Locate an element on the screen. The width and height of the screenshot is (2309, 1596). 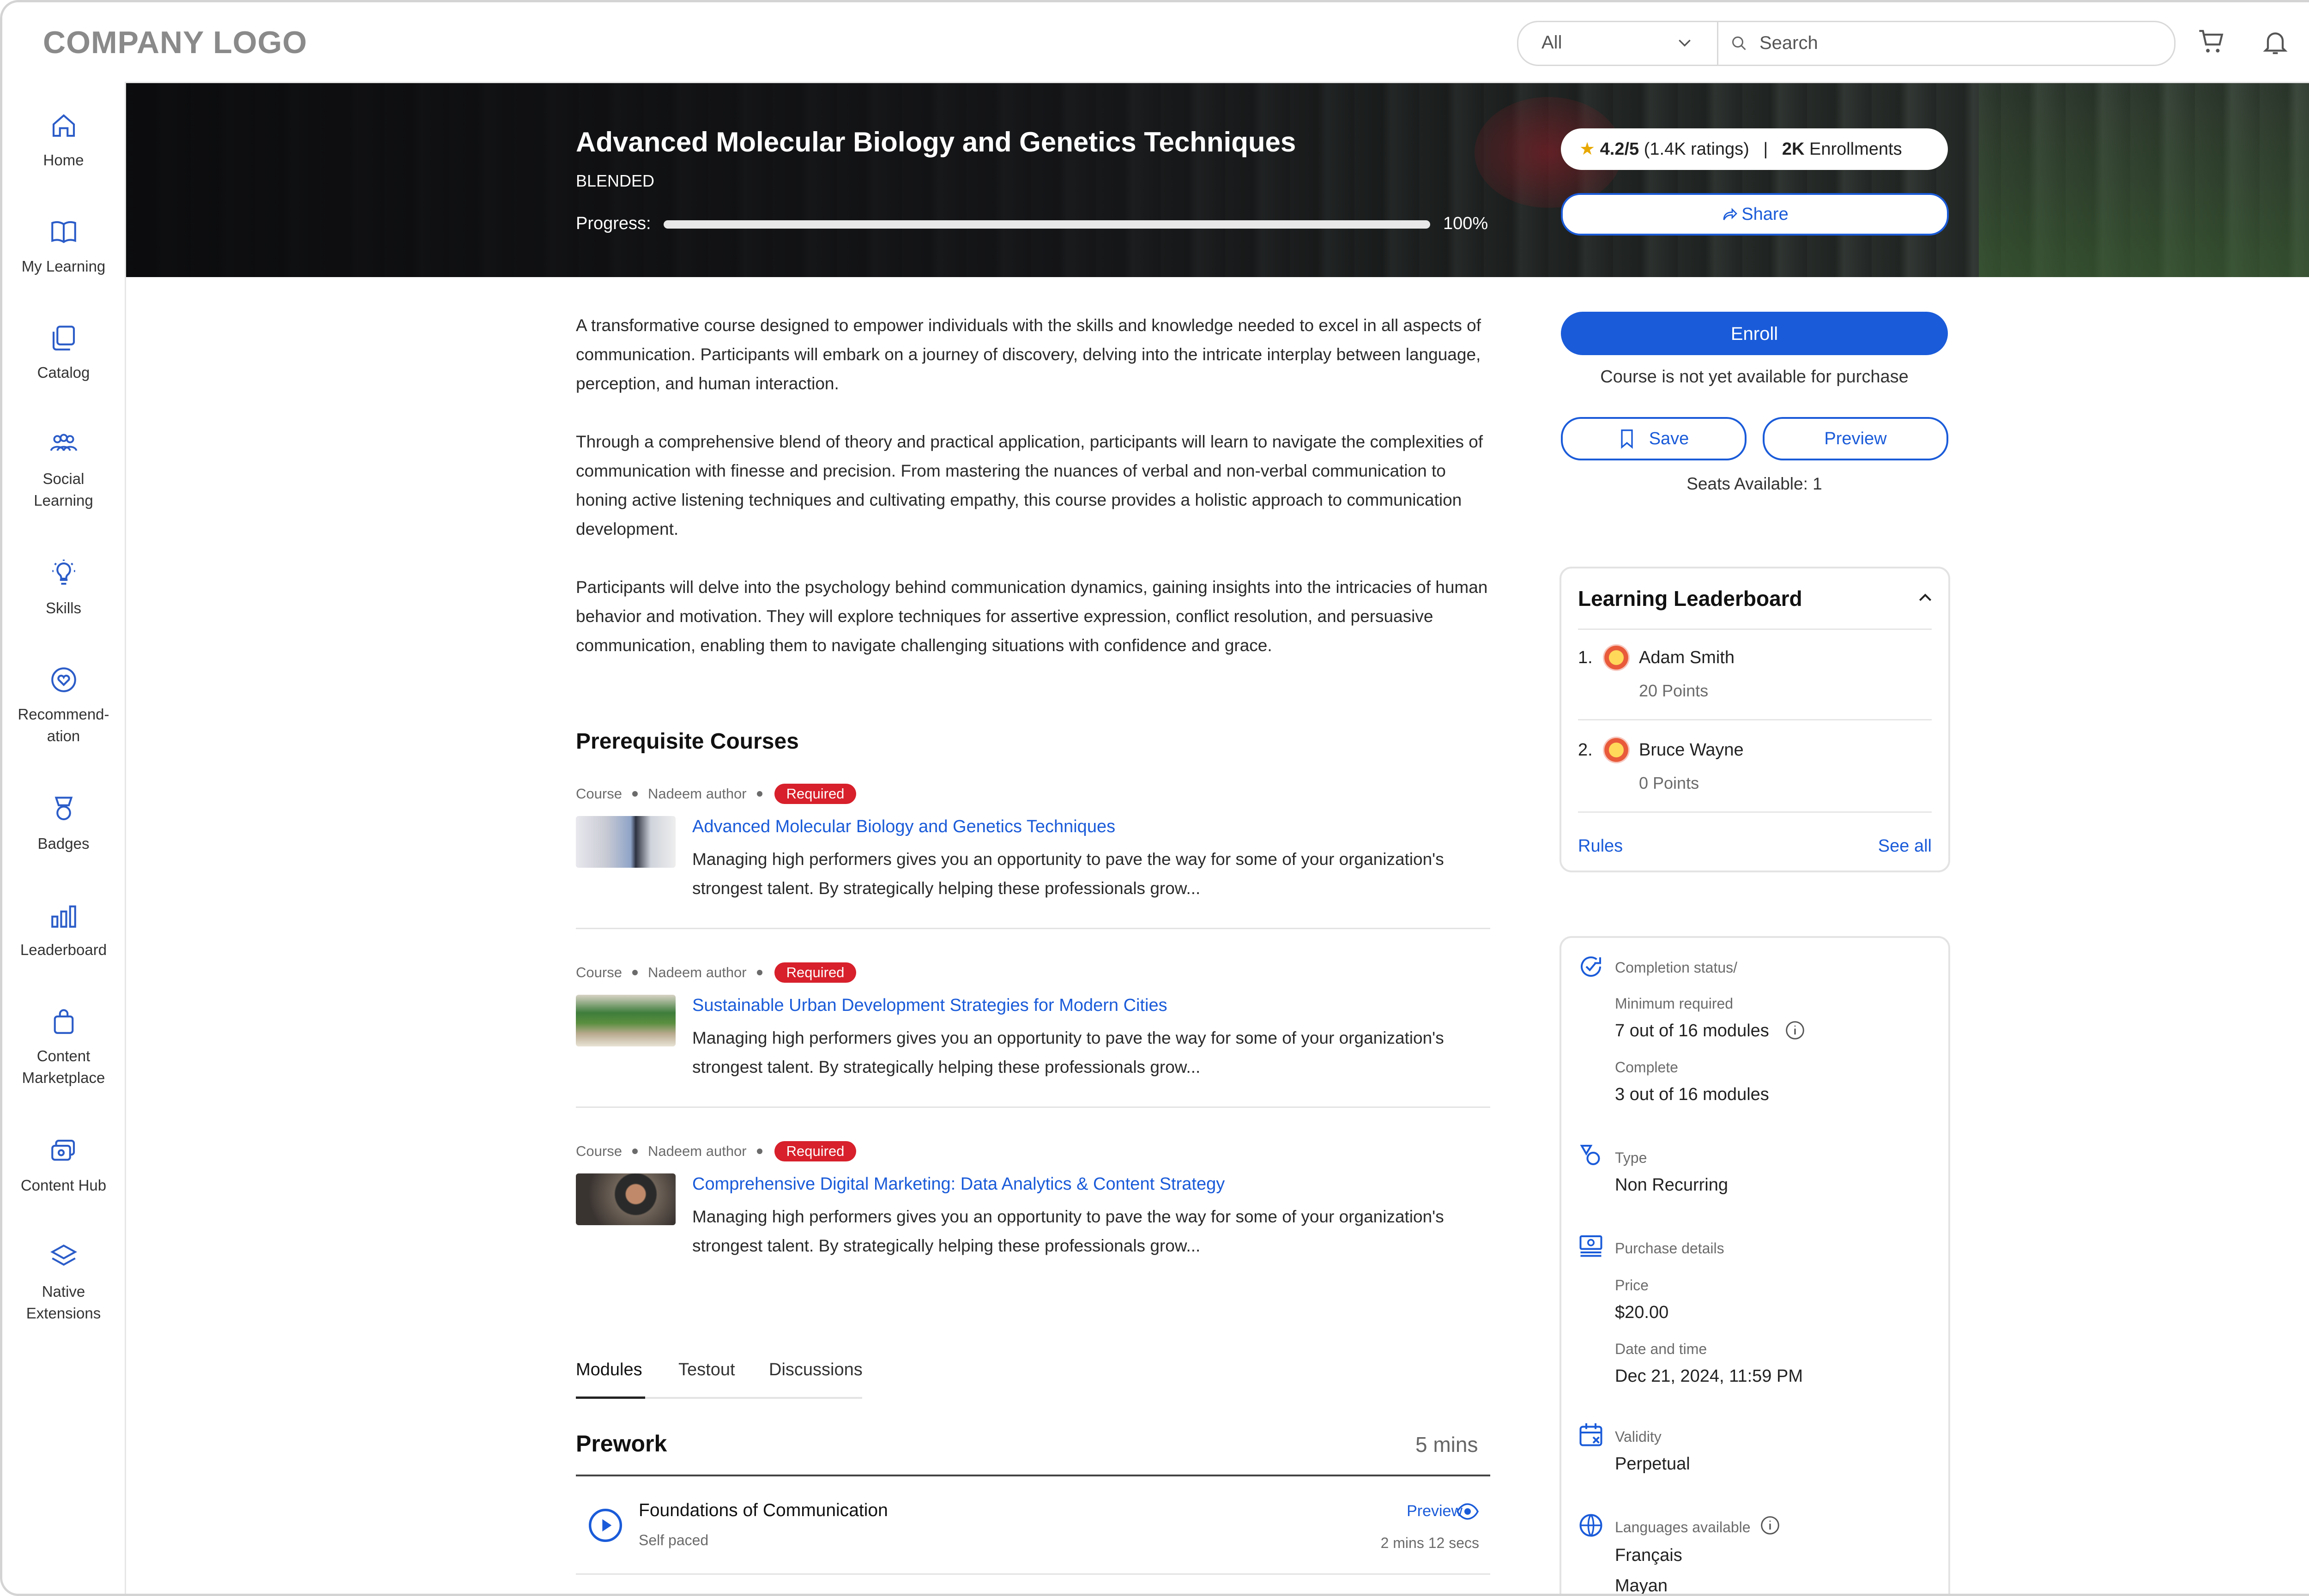
enroll-button: Enroll is located at coordinates (1755, 333).